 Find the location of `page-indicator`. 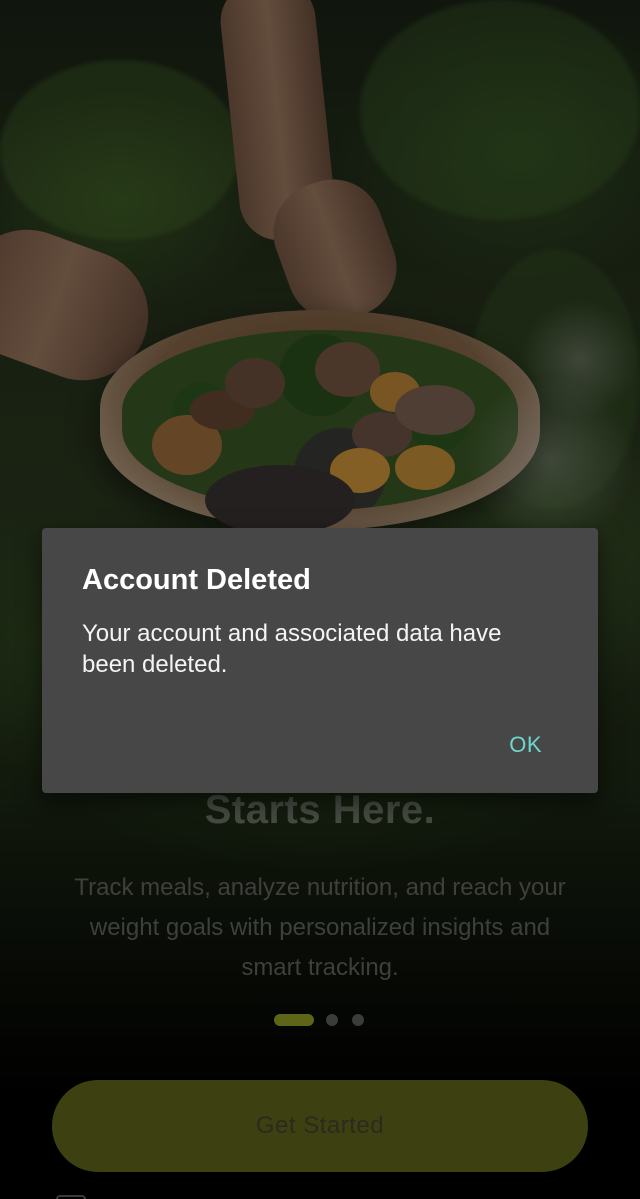

page-indicator is located at coordinates (320, 1021).